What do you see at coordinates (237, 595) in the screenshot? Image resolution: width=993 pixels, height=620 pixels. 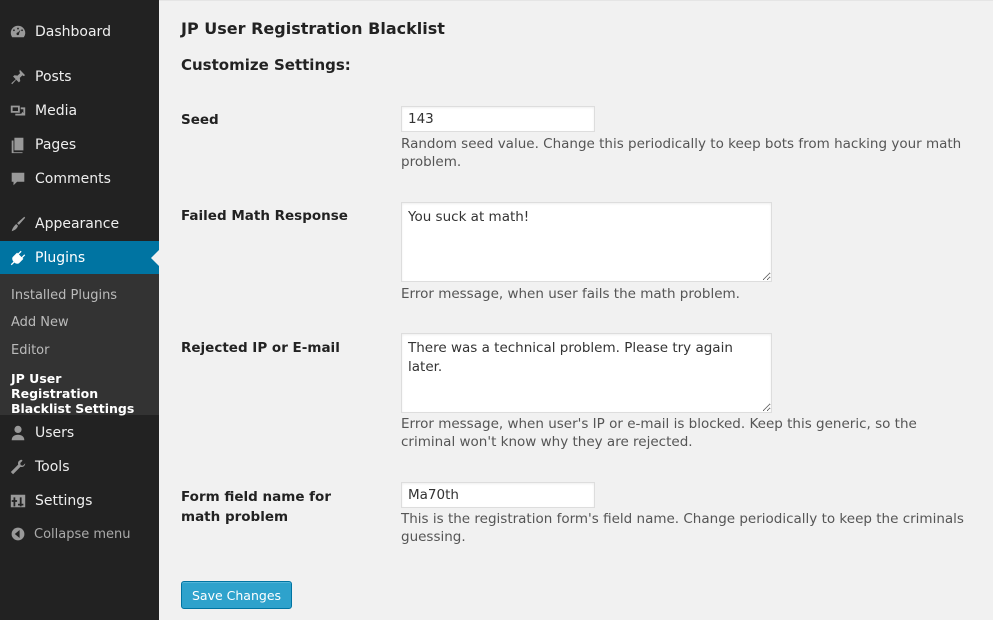 I see `save-changes-button: Save Changes` at bounding box center [237, 595].